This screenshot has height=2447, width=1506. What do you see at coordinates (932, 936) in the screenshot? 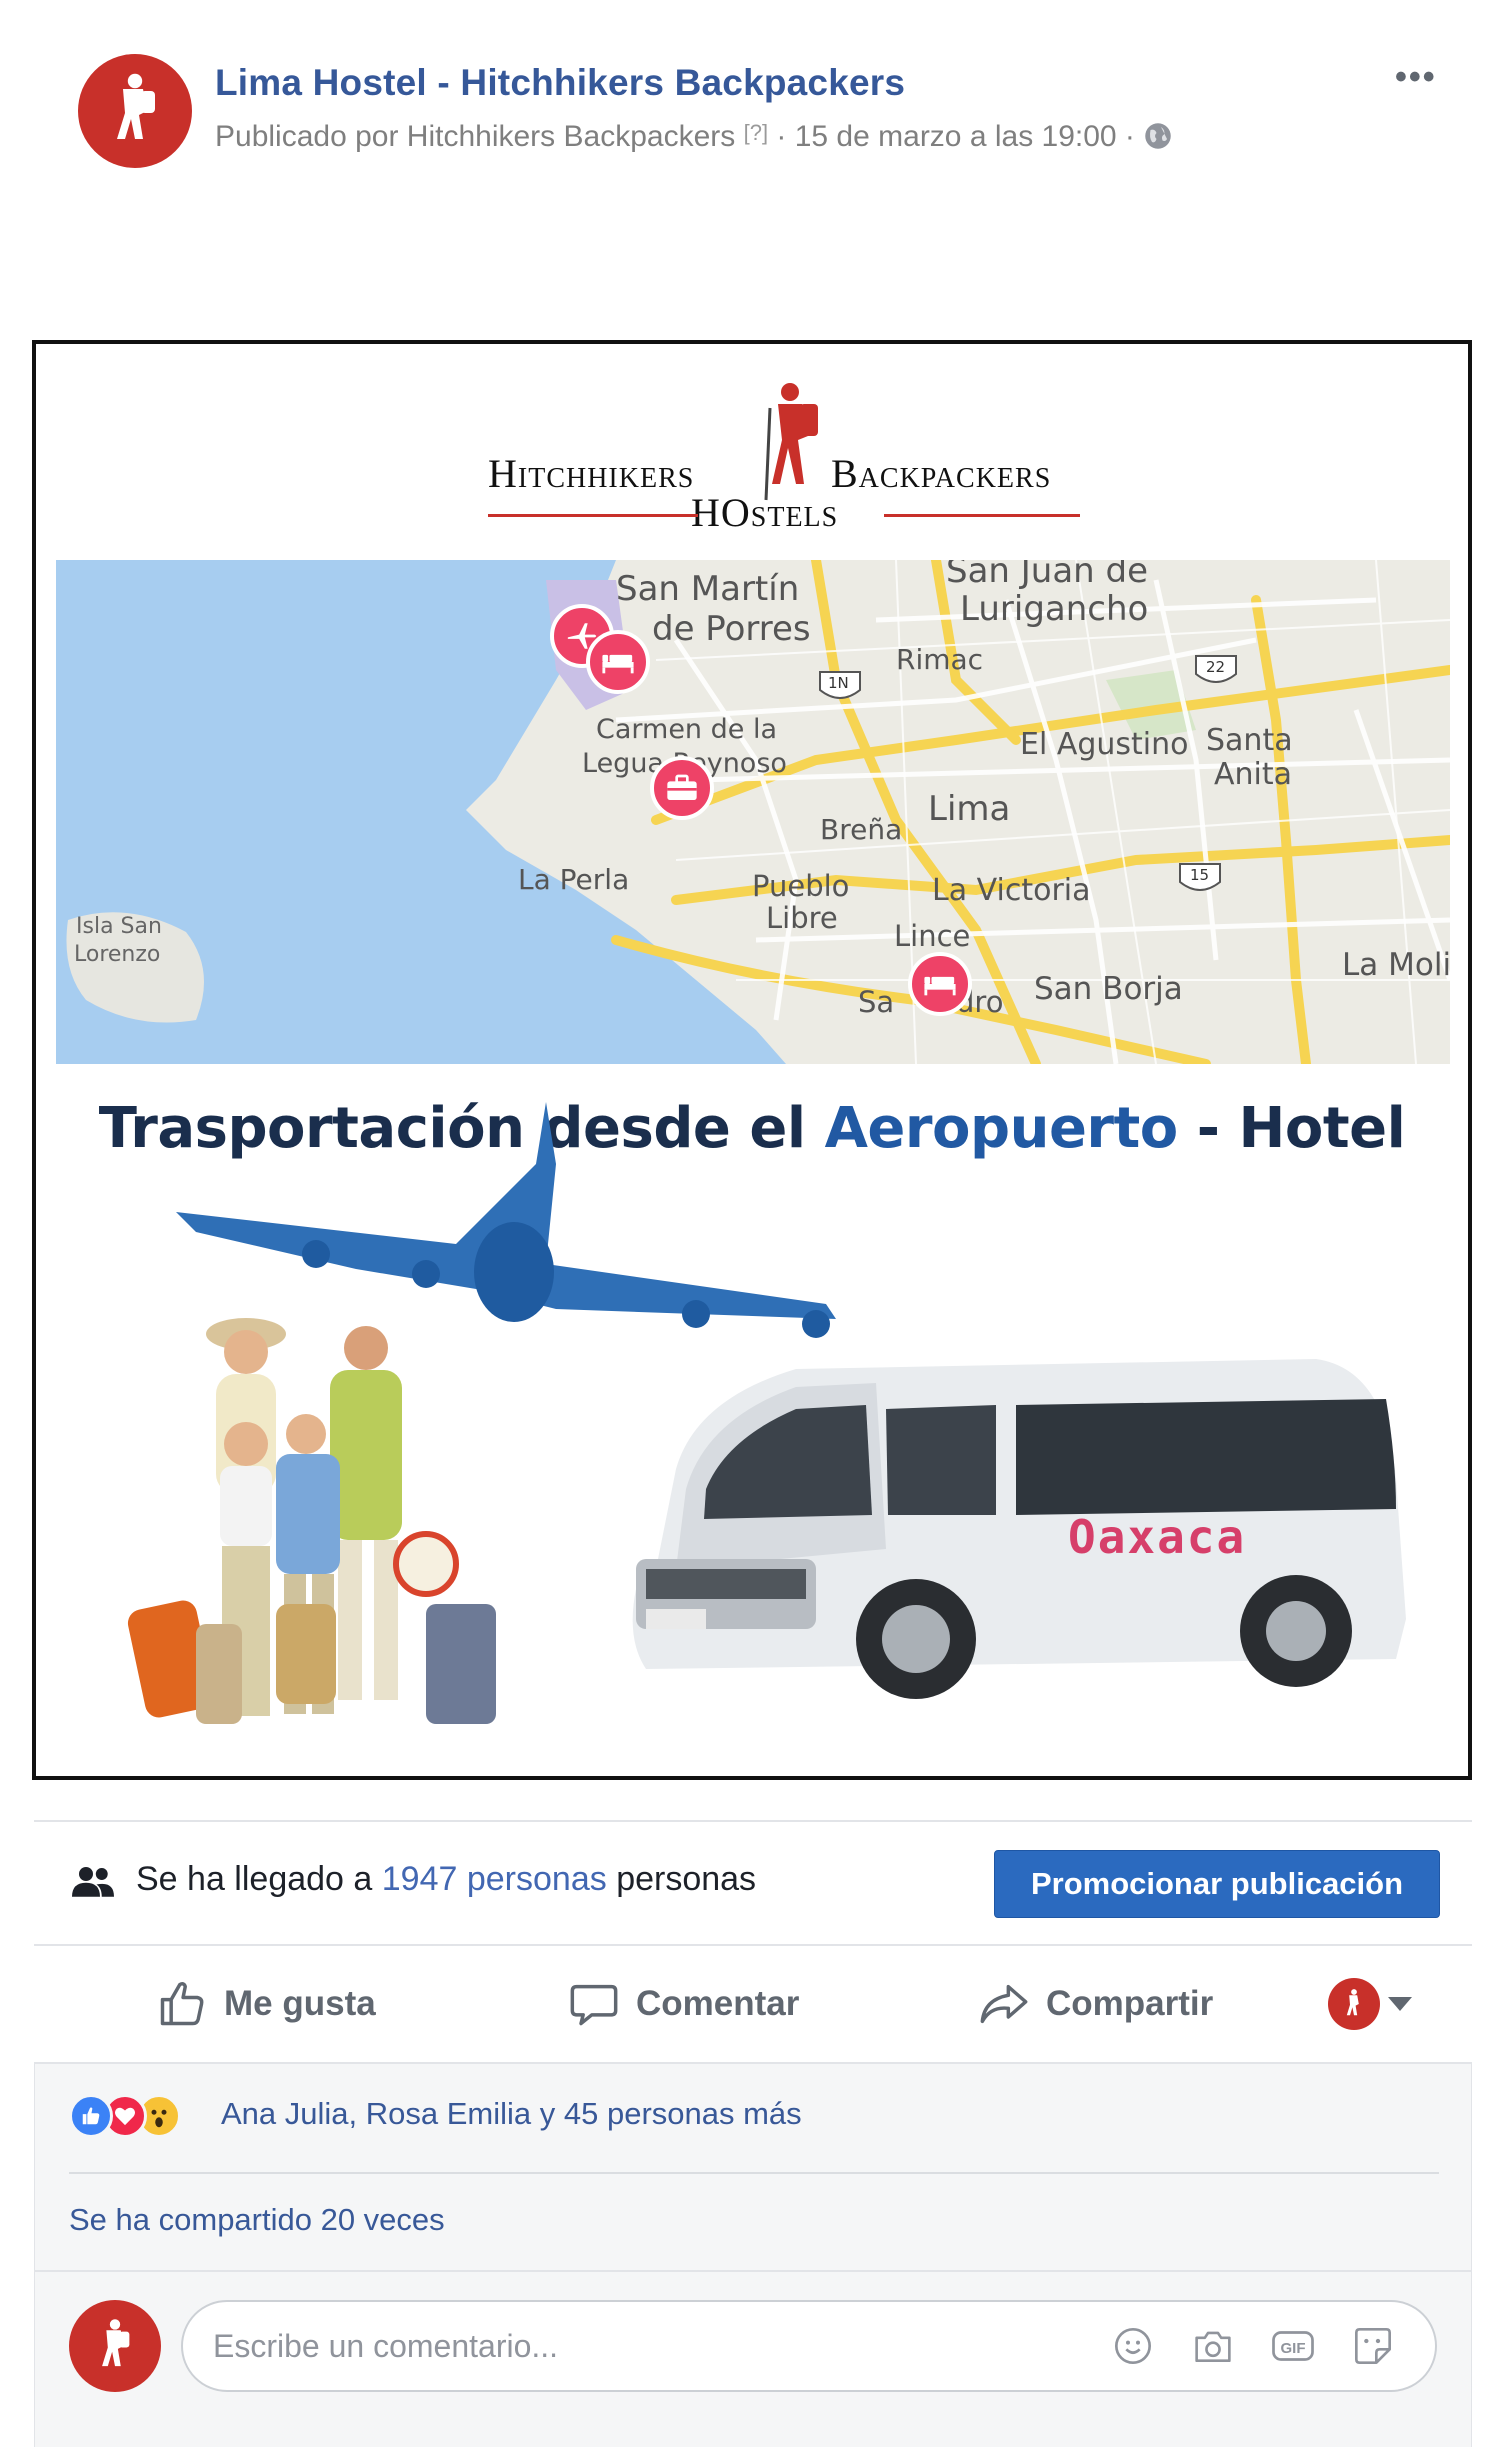
I see `map-label-lince: Lince` at bounding box center [932, 936].